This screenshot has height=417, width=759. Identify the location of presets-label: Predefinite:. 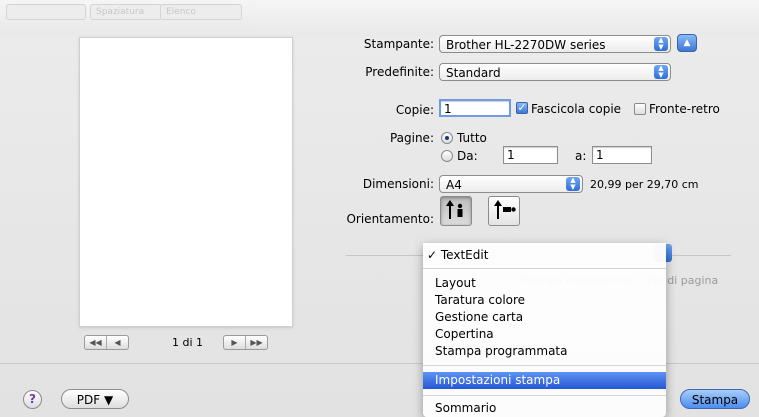
(399, 72).